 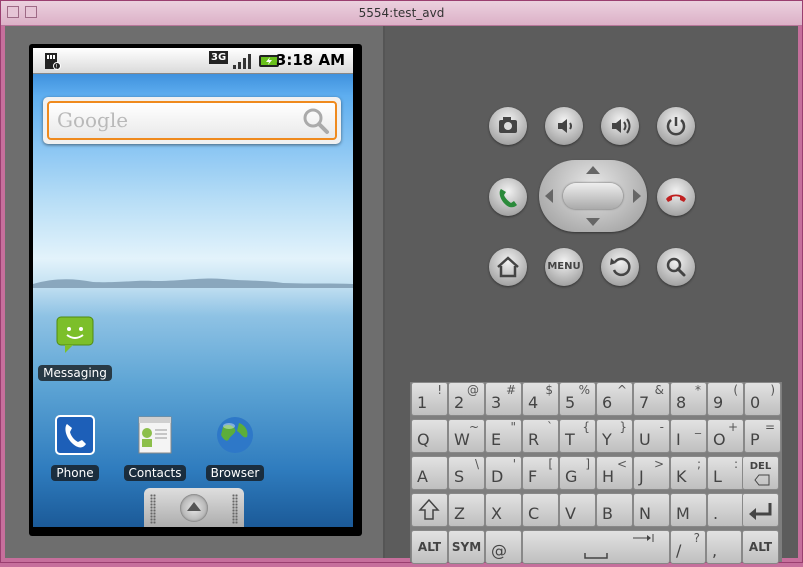 I want to click on key-h: H <, so click(x=614, y=473).